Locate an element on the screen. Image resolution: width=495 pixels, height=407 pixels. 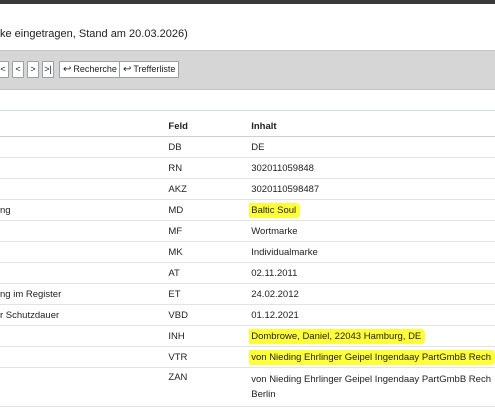
highlighted-owner: Dombrowe, Daniel, 22043 Hamburg, DE is located at coordinates (337, 336).